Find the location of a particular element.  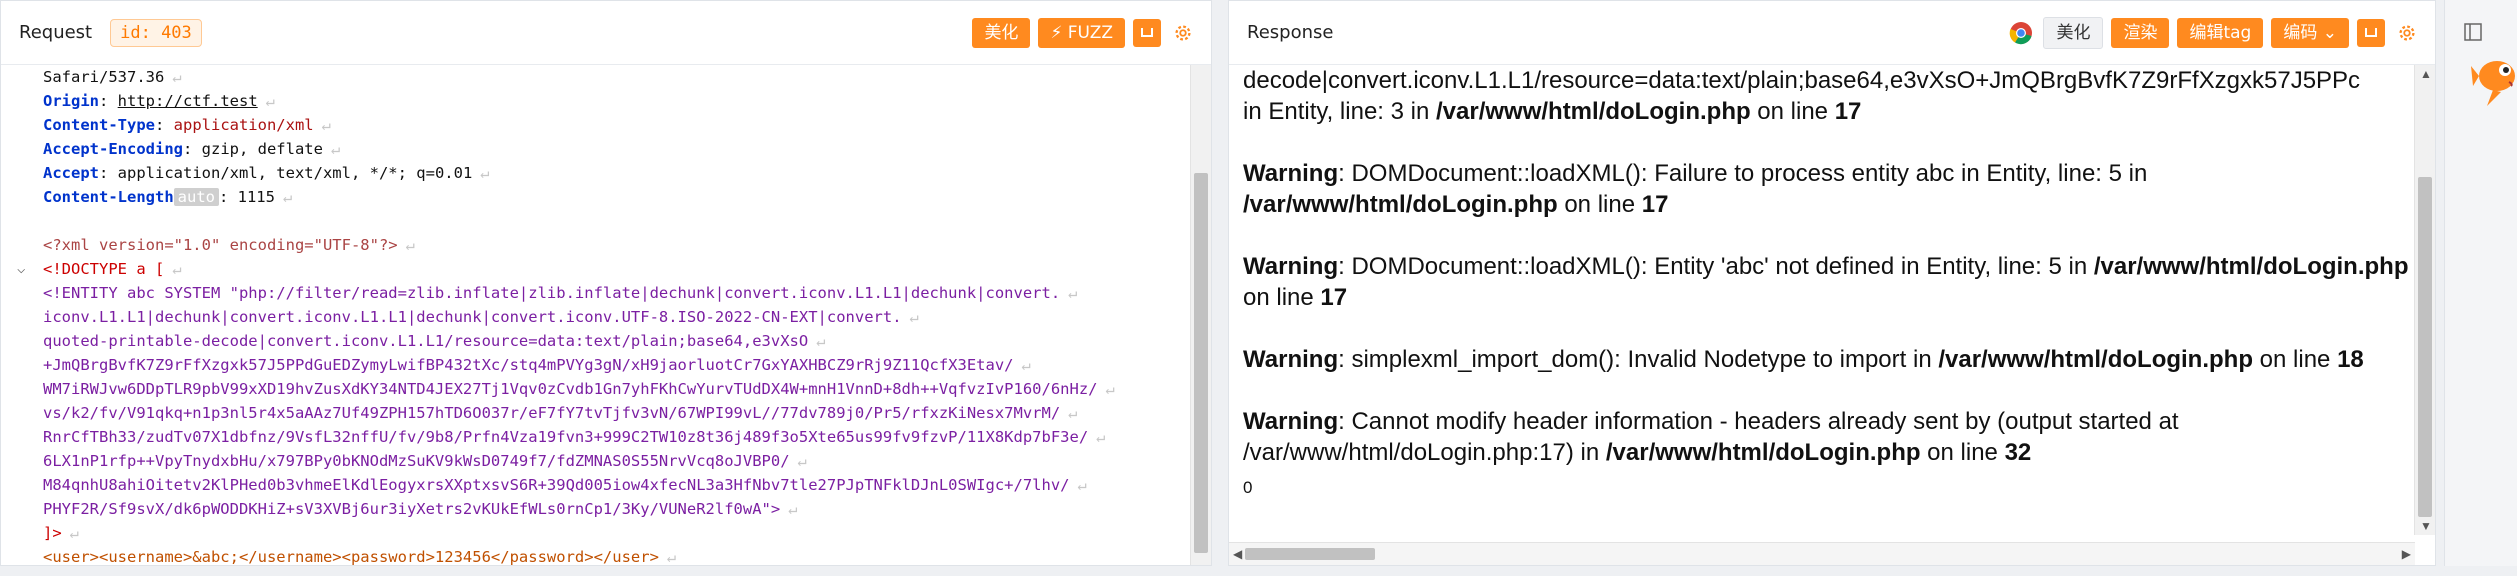

xml-declaration: <?xml version="1.0" encoding="UTF-8"?> is located at coordinates (220, 245).